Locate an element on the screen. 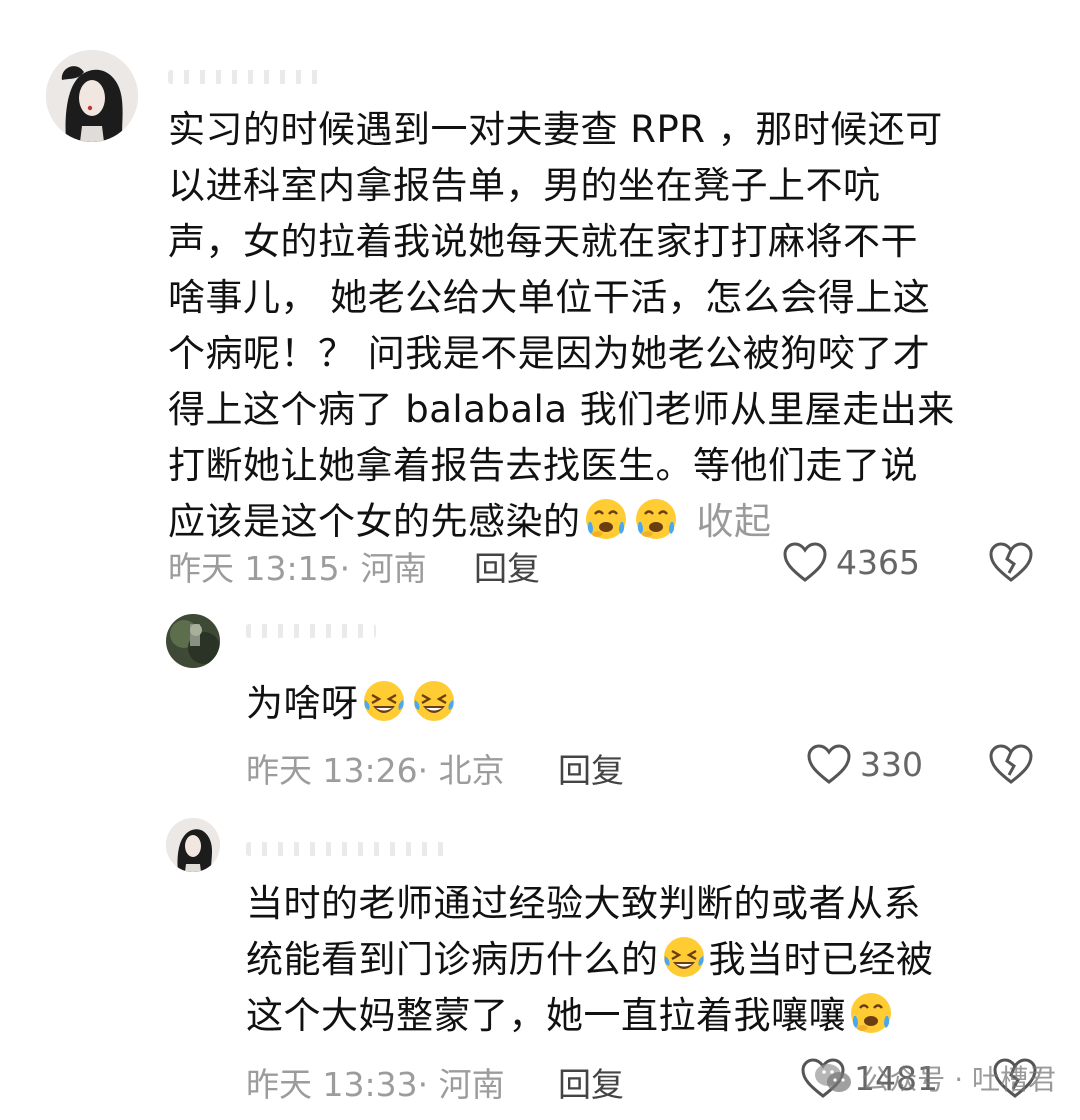 This screenshot has width=1080, height=1120. timestamp: 昨天 13:26 is located at coordinates (332, 770).